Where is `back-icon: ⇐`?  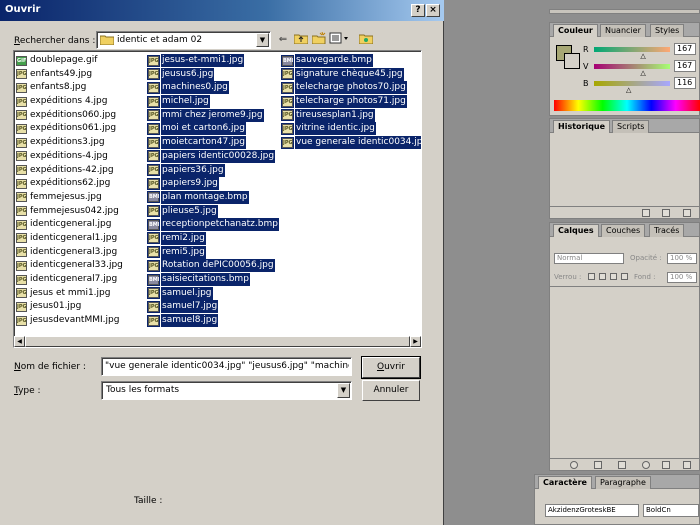 back-icon: ⇐ is located at coordinates (283, 40).